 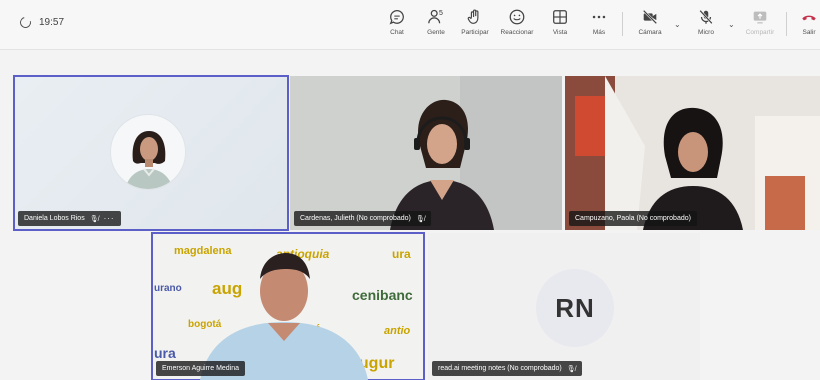 I want to click on participant-name-tag: Emerson Aguirre Medina, so click(x=201, y=368).